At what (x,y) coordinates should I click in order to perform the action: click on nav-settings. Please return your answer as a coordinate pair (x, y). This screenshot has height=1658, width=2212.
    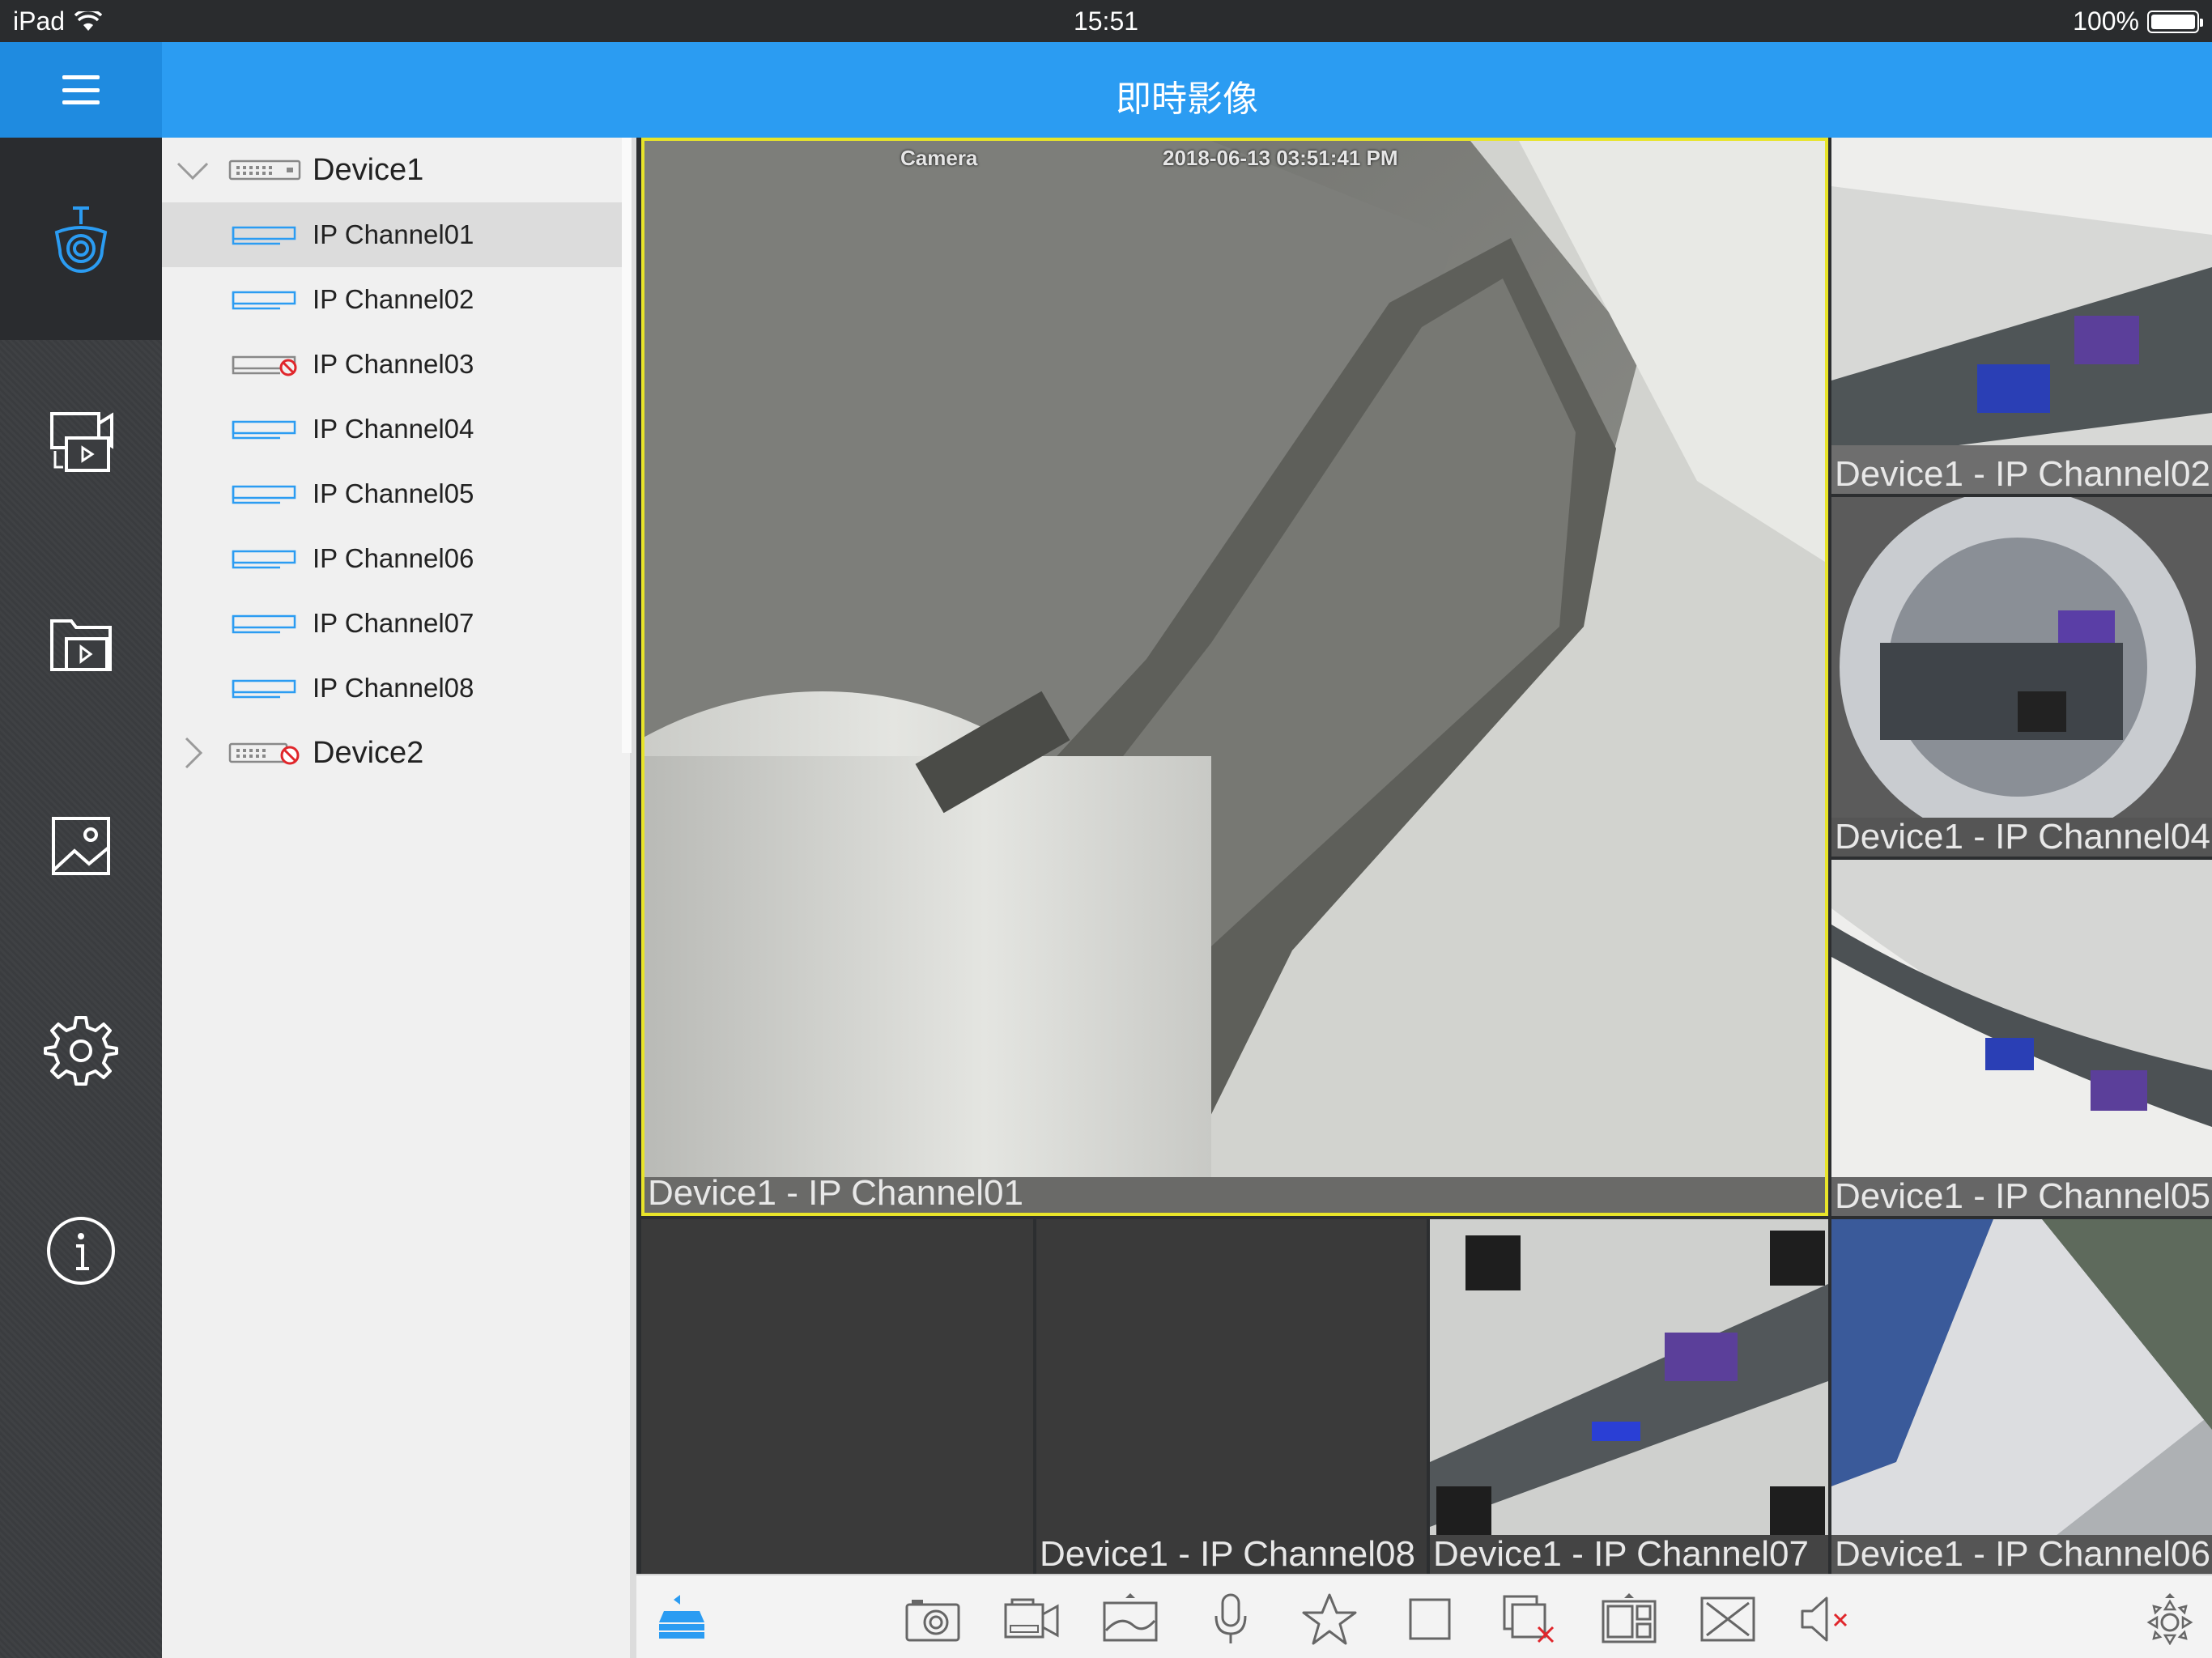
    Looking at the image, I should click on (81, 1048).